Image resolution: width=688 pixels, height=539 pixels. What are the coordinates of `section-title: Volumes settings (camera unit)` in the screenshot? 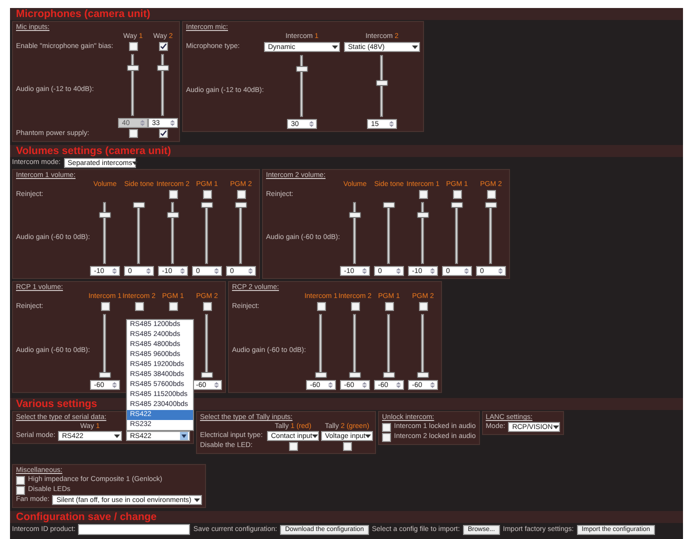 It's located at (346, 151).